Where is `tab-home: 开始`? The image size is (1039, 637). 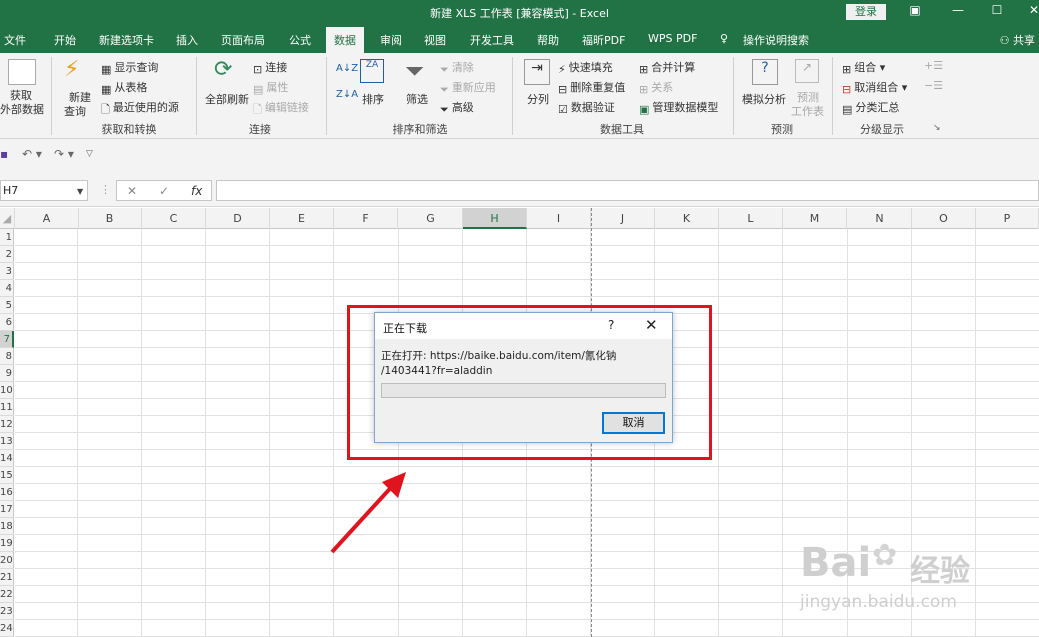
tab-home: 开始 is located at coordinates (65, 40).